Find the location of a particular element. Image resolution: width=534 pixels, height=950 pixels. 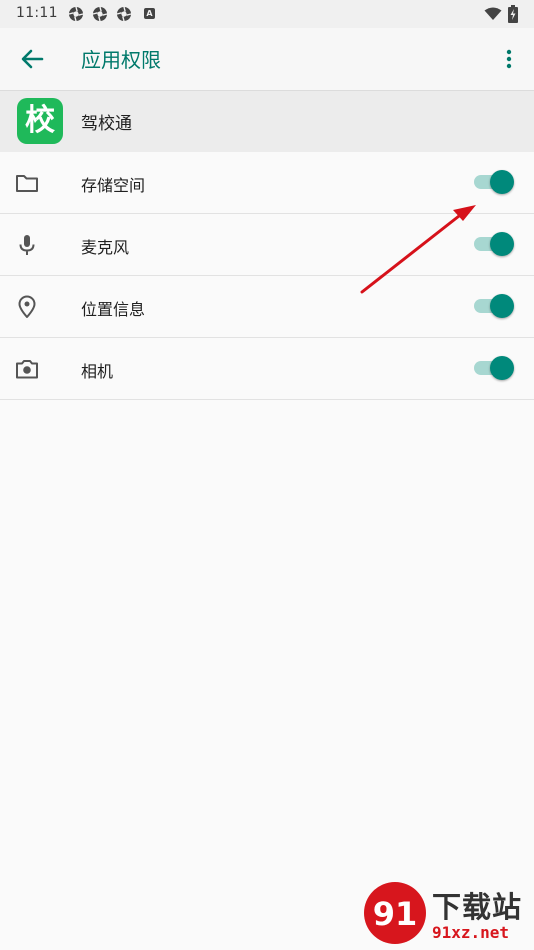

app-bar: 应用权限 is located at coordinates (267, 59).